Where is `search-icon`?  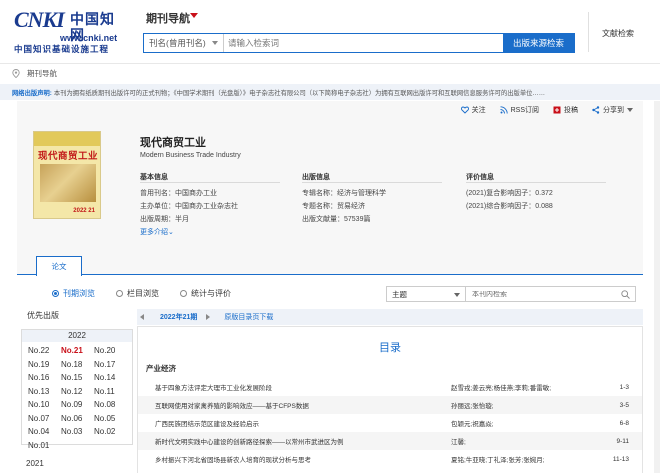
search-icon is located at coordinates (625, 294).